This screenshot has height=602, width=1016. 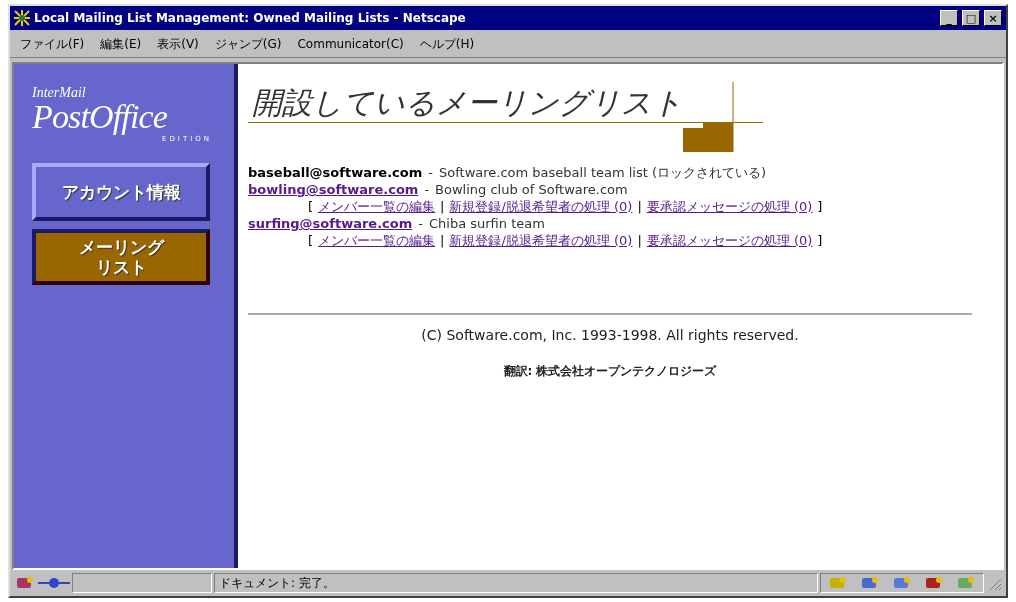 I want to click on menu-item: ジャンプ(G), so click(x=248, y=43).